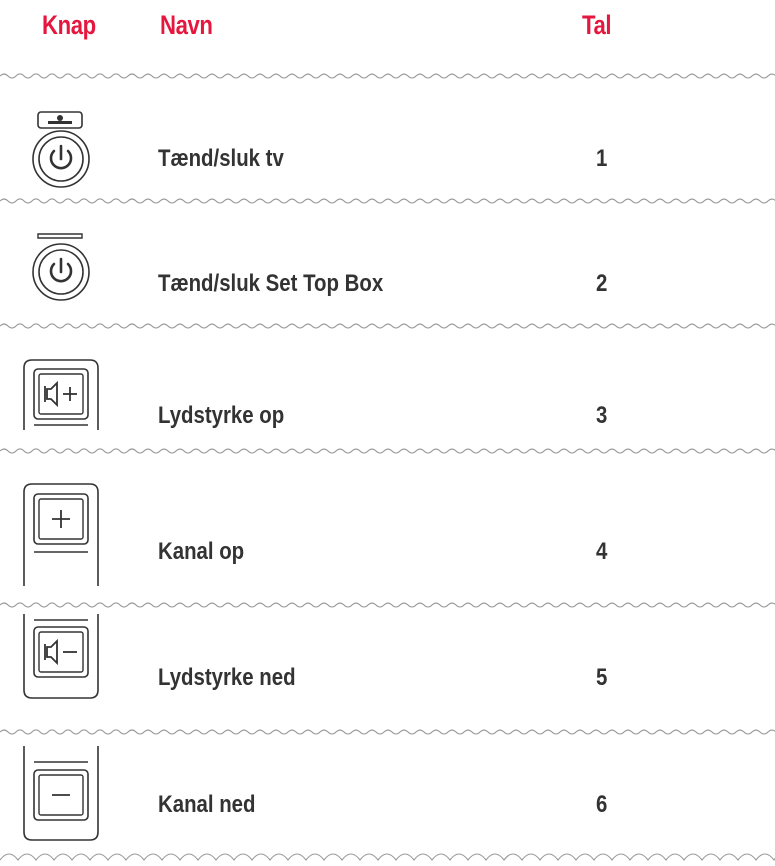 The image size is (775, 866). I want to click on row-number: 1, so click(602, 158).